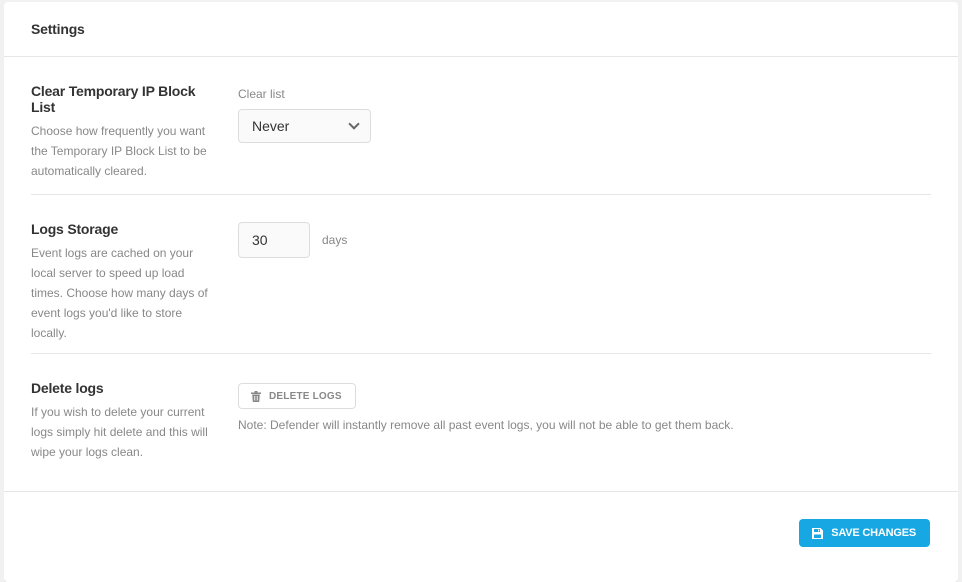  I want to click on clear-list-title: Clear Temporary IP Block List, so click(113, 99).